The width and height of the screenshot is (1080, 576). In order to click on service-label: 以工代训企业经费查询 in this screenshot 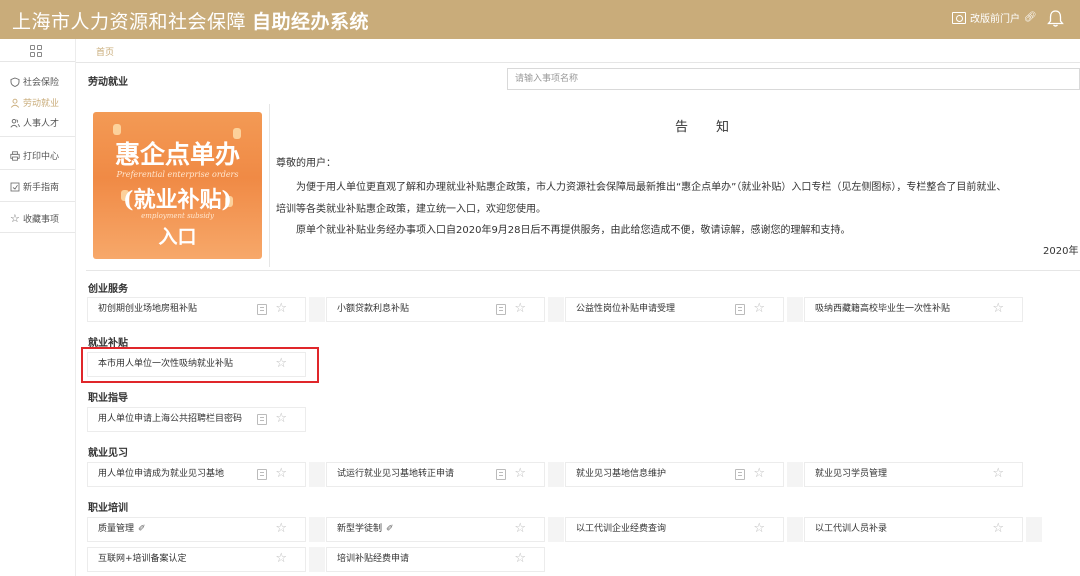, I will do `click(621, 529)`.